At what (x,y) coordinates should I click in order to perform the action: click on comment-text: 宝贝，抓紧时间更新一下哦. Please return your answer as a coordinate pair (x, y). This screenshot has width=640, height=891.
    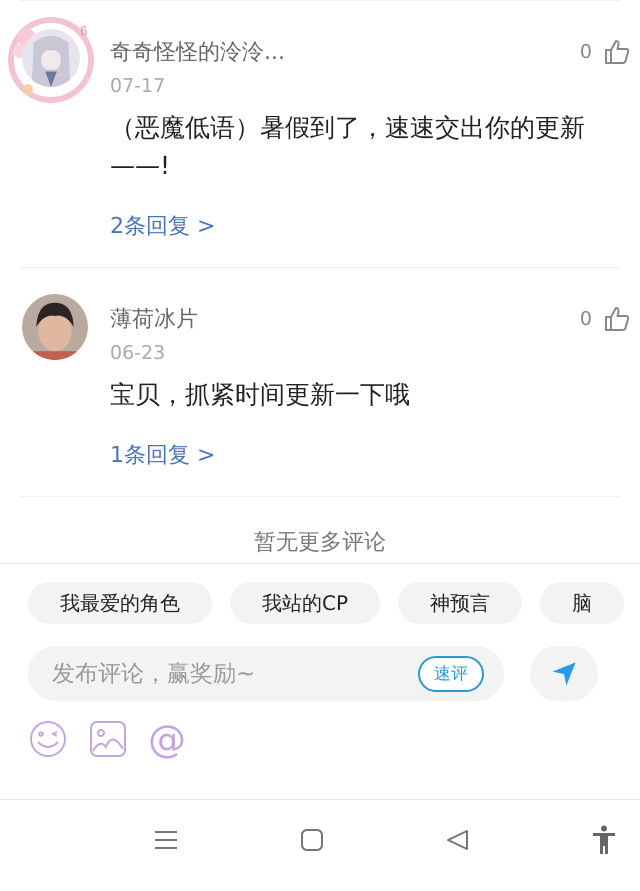
    Looking at the image, I should click on (260, 395).